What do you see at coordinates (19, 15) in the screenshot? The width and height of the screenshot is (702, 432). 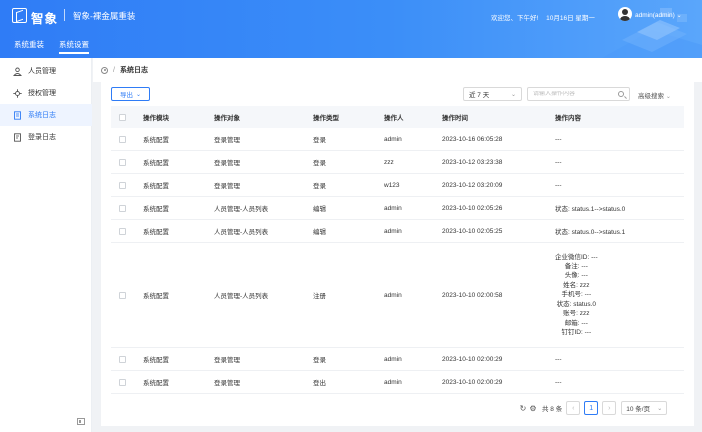 I see `logo-icon` at bounding box center [19, 15].